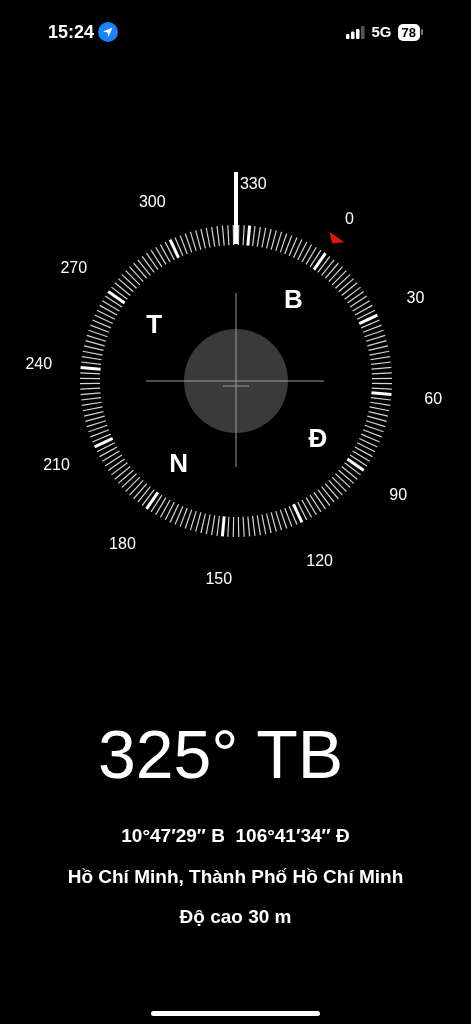 This screenshot has width=471, height=1024. What do you see at coordinates (433, 398) in the screenshot?
I see `degree-label: 60` at bounding box center [433, 398].